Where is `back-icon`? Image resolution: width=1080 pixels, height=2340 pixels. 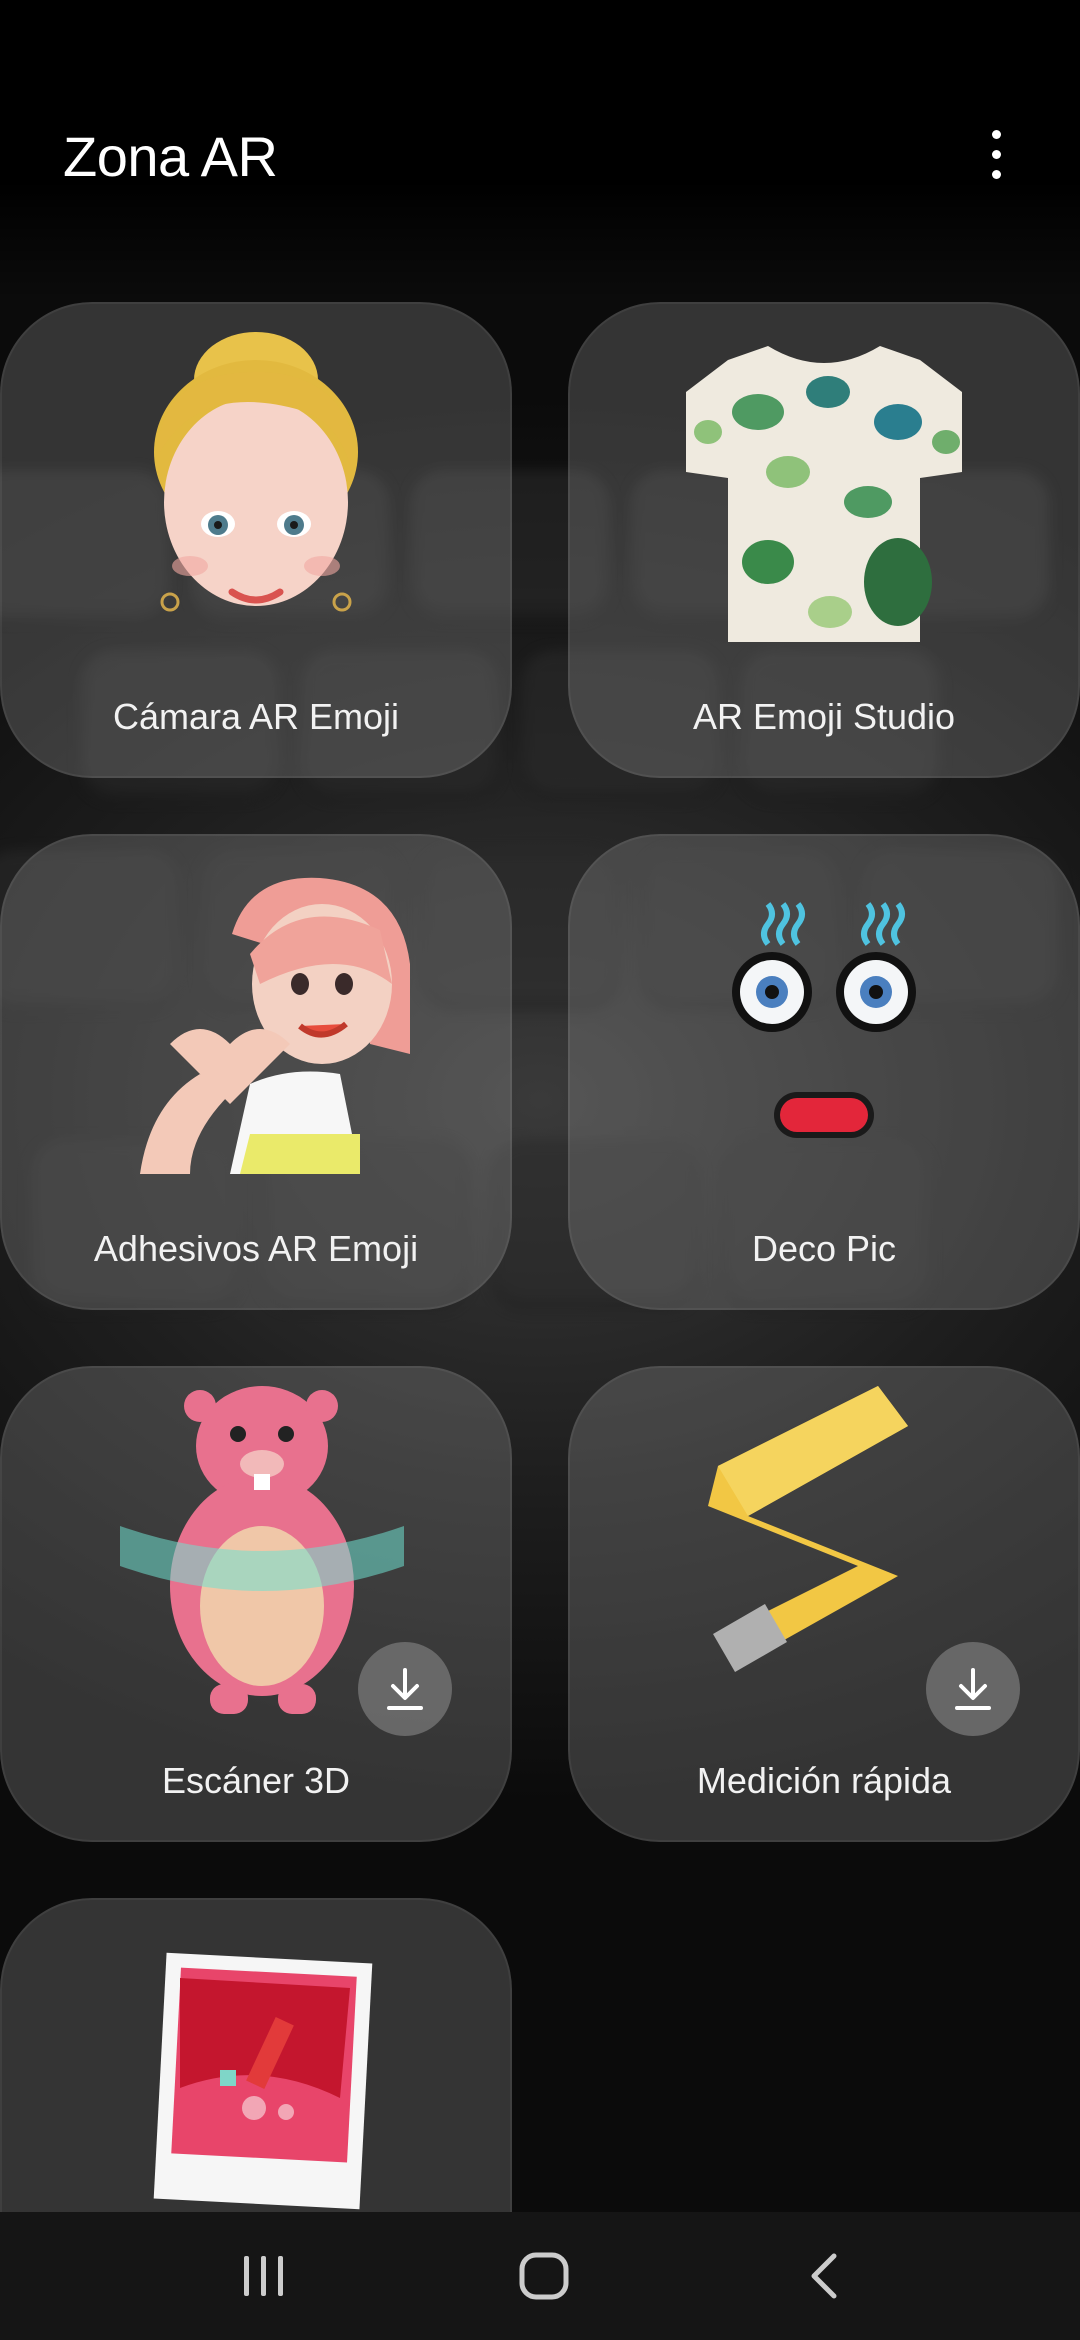 back-icon is located at coordinates (824, 2276).